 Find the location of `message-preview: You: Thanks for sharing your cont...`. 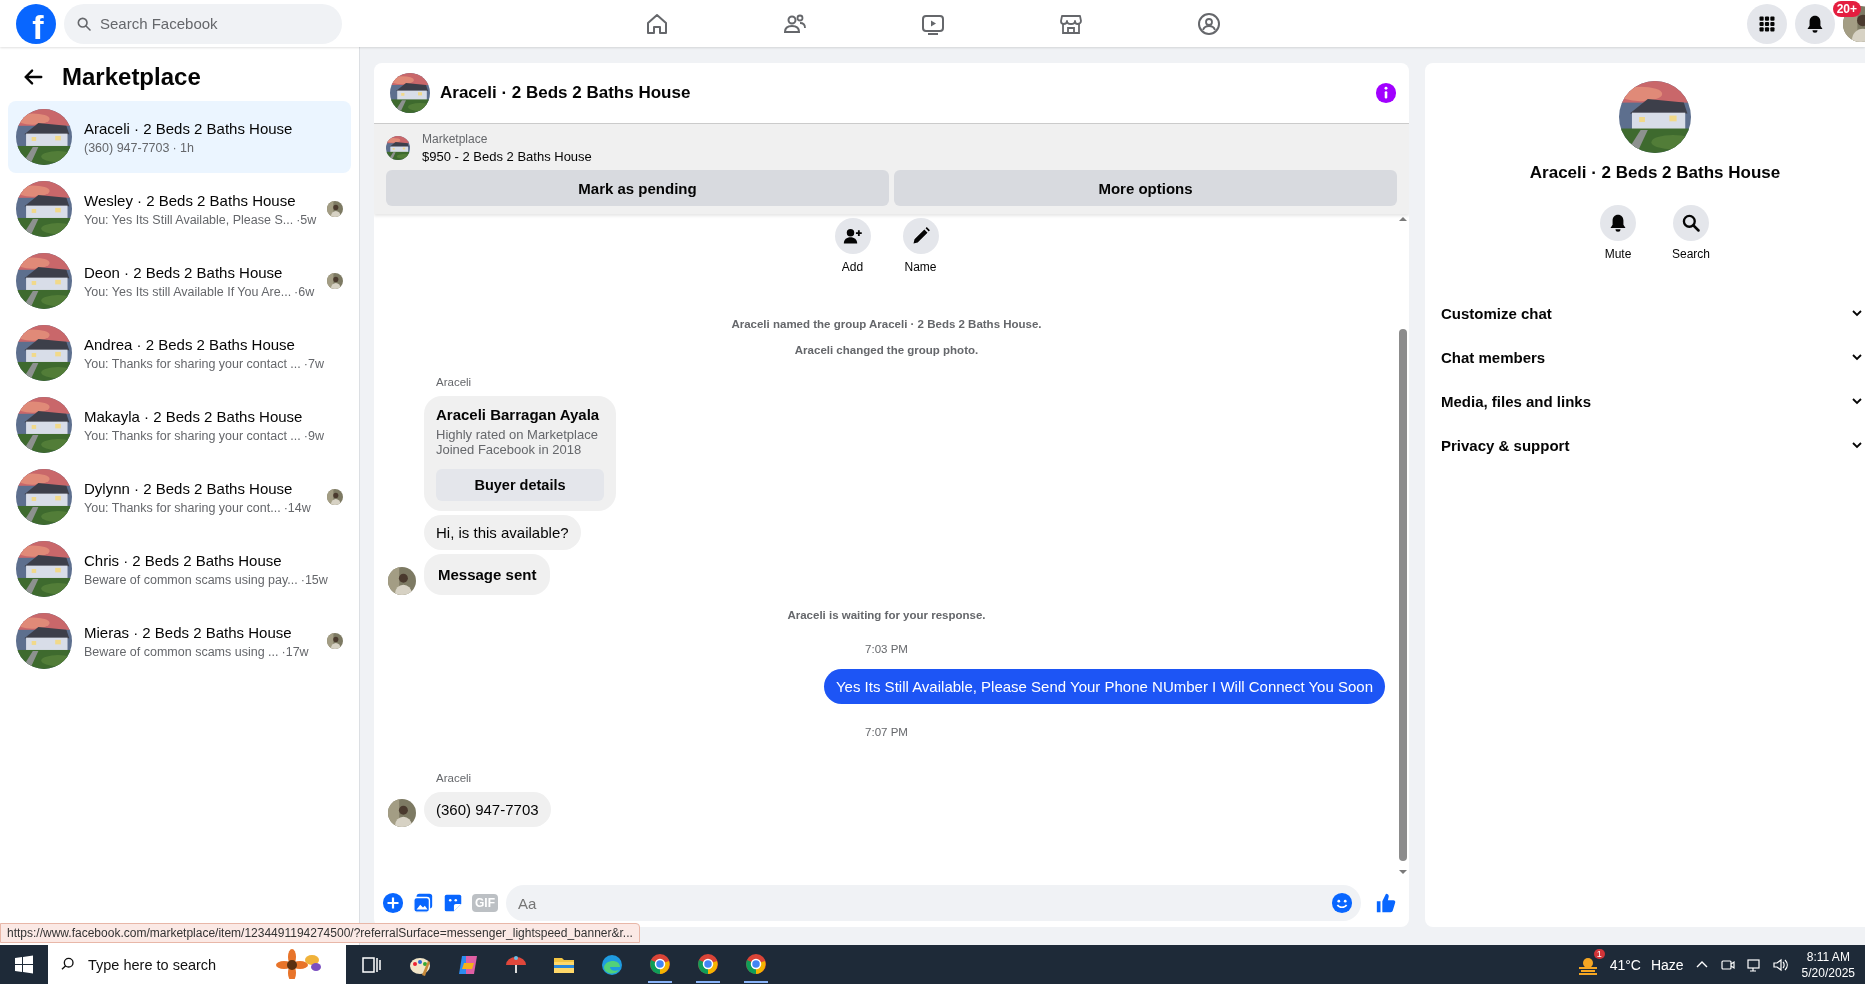

message-preview: You: Thanks for sharing your cont... is located at coordinates (182, 507).